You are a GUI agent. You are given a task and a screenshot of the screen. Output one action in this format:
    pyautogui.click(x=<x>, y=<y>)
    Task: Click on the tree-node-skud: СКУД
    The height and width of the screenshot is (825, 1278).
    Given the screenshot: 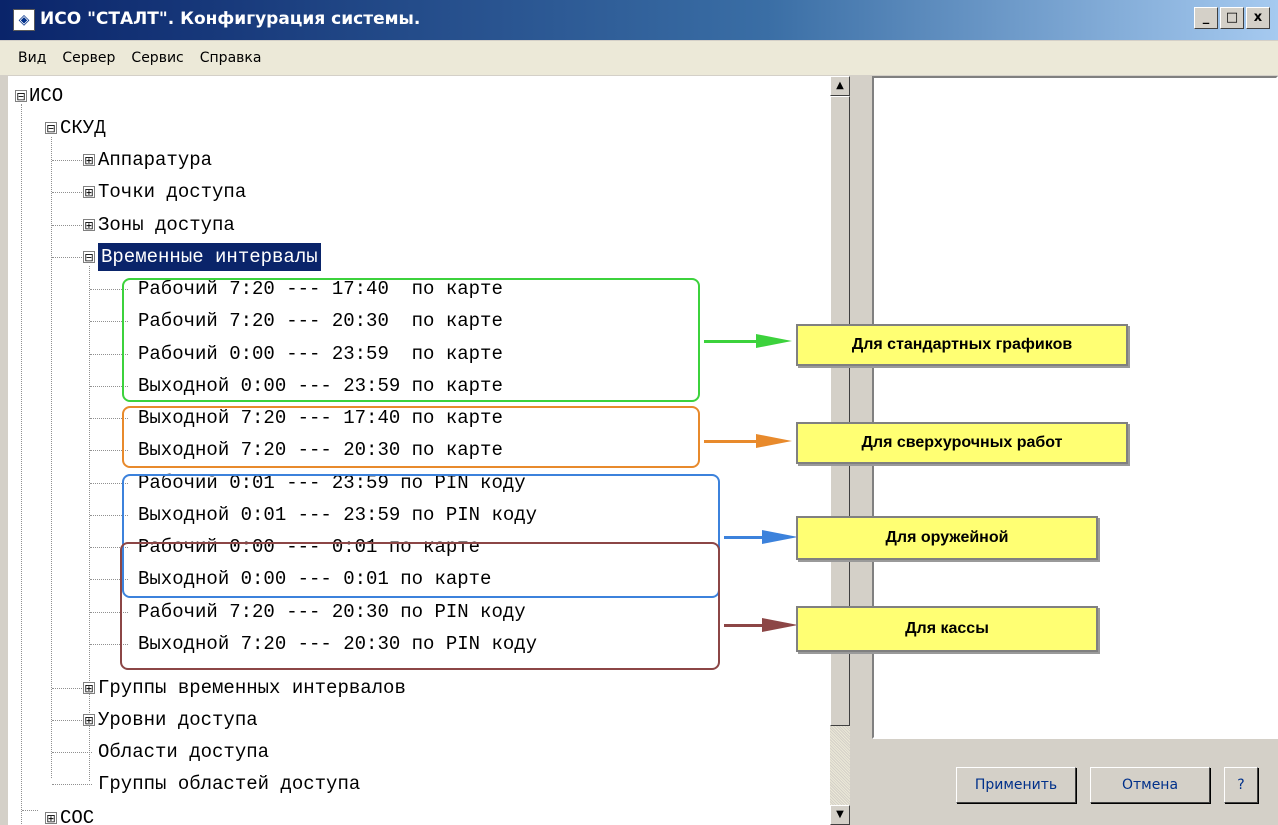 What is the action you would take?
    pyautogui.click(x=83, y=128)
    